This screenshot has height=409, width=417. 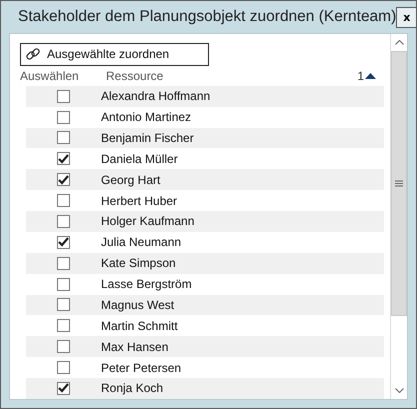 I want to click on resource-name: Georg Hart, so click(x=130, y=179).